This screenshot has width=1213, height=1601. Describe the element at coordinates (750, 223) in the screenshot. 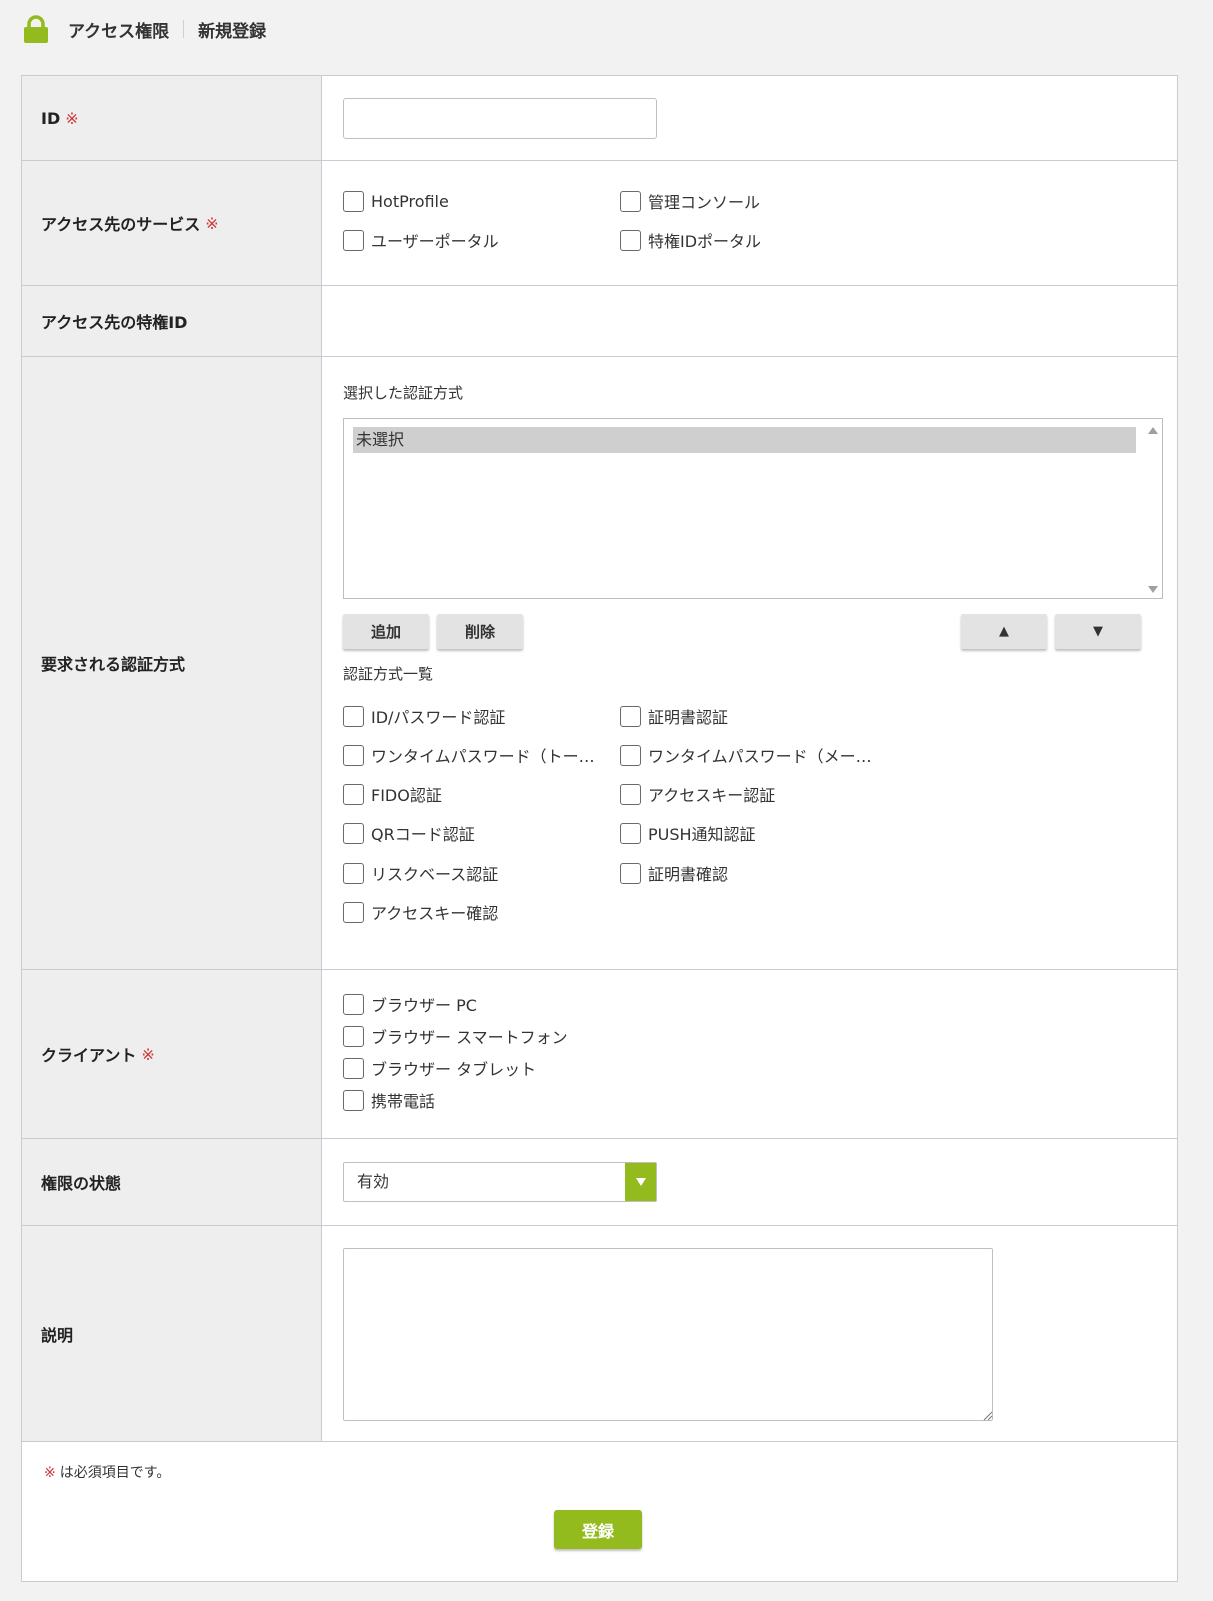

I see `services-content-cell: HotProfile 管理コンソール ユーザーポータル 特権IDポータル` at that location.